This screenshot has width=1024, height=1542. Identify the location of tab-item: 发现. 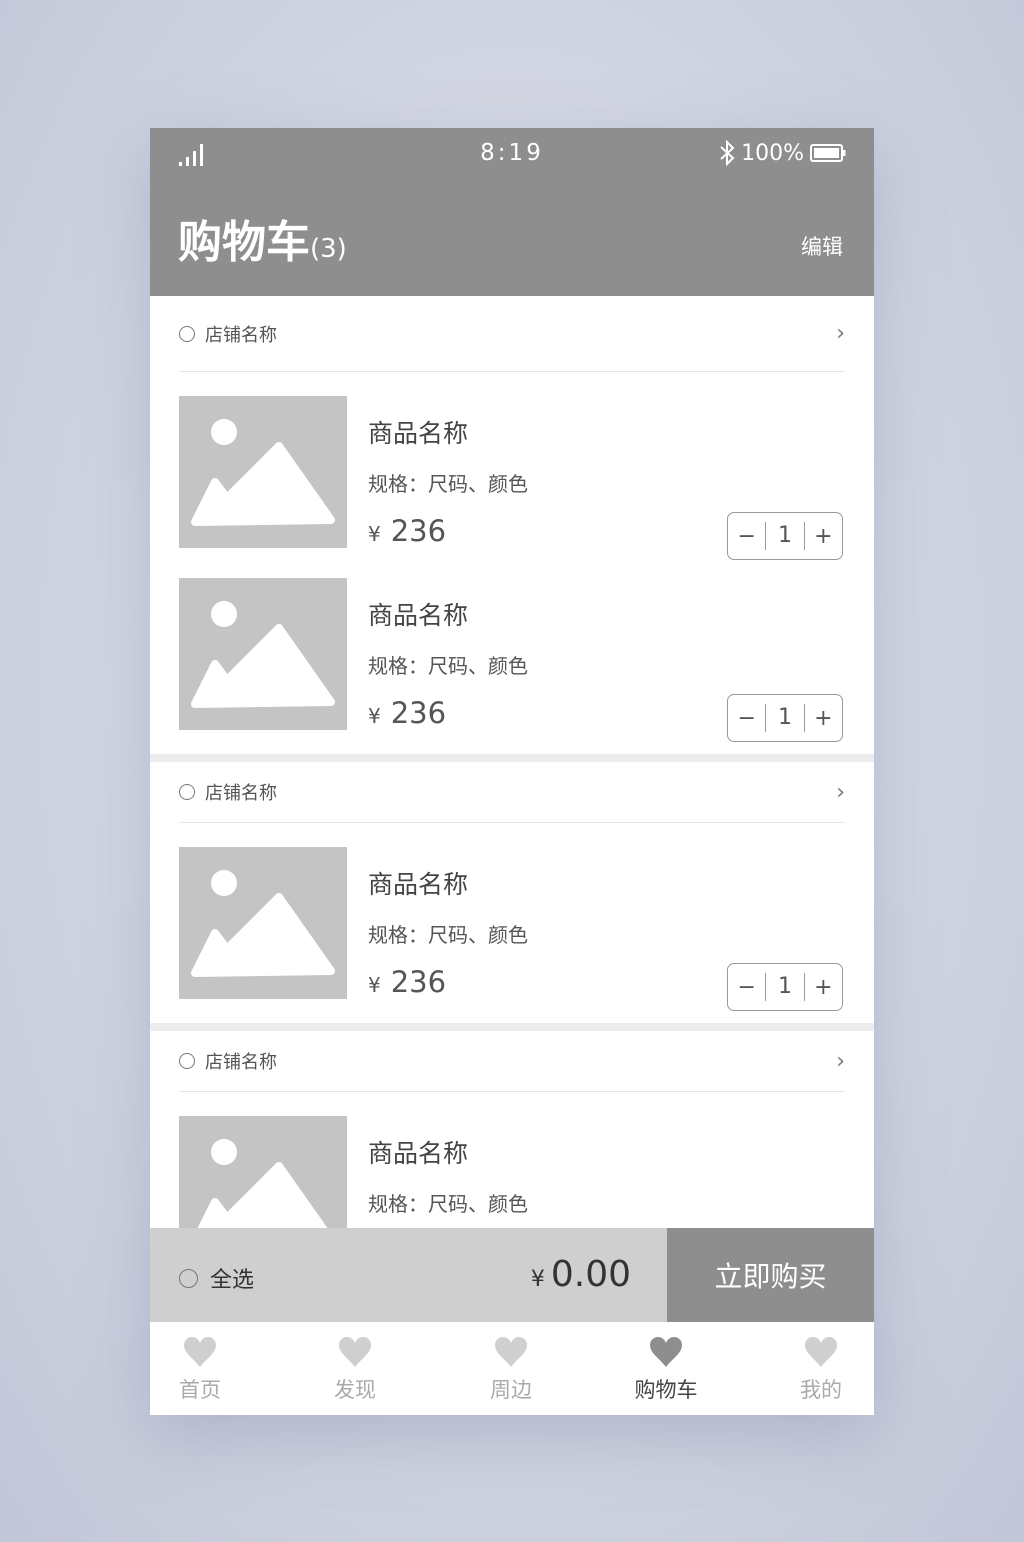
(355, 1370).